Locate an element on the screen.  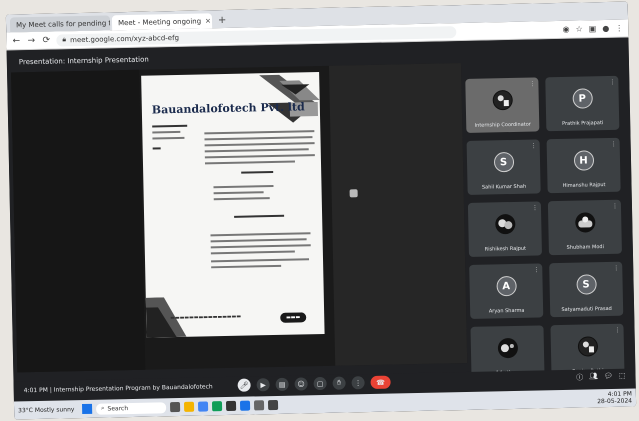
search-icon: ⌕ is located at coordinates (103, 408).